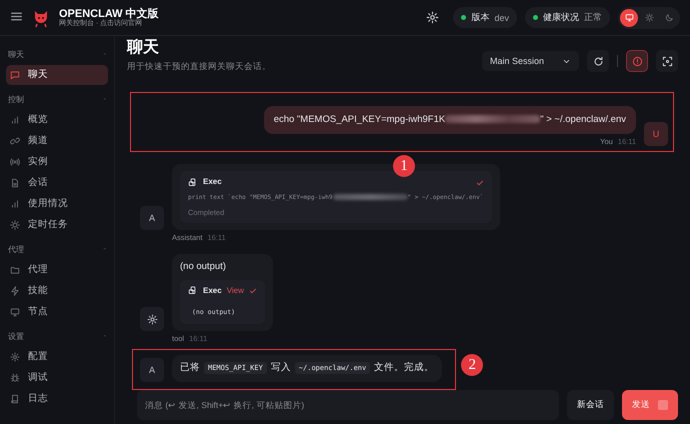 Image resolution: width=690 pixels, height=424 pixels. What do you see at coordinates (57, 378) in the screenshot?
I see `nav-item: 调试` at bounding box center [57, 378].